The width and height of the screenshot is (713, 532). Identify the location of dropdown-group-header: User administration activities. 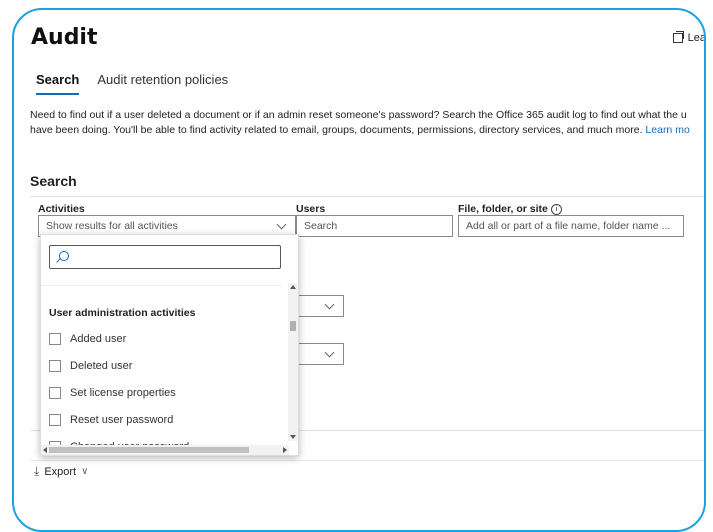
(122, 313).